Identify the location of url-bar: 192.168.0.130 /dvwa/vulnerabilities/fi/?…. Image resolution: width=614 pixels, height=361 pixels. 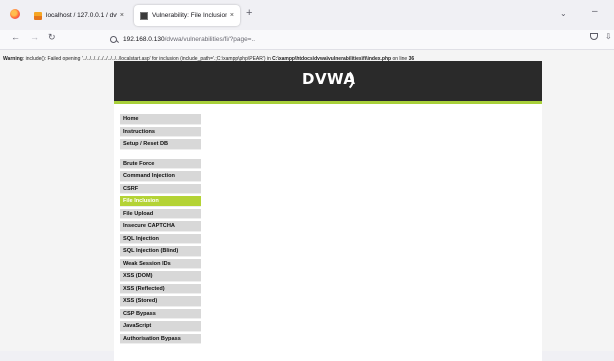
(340, 39).